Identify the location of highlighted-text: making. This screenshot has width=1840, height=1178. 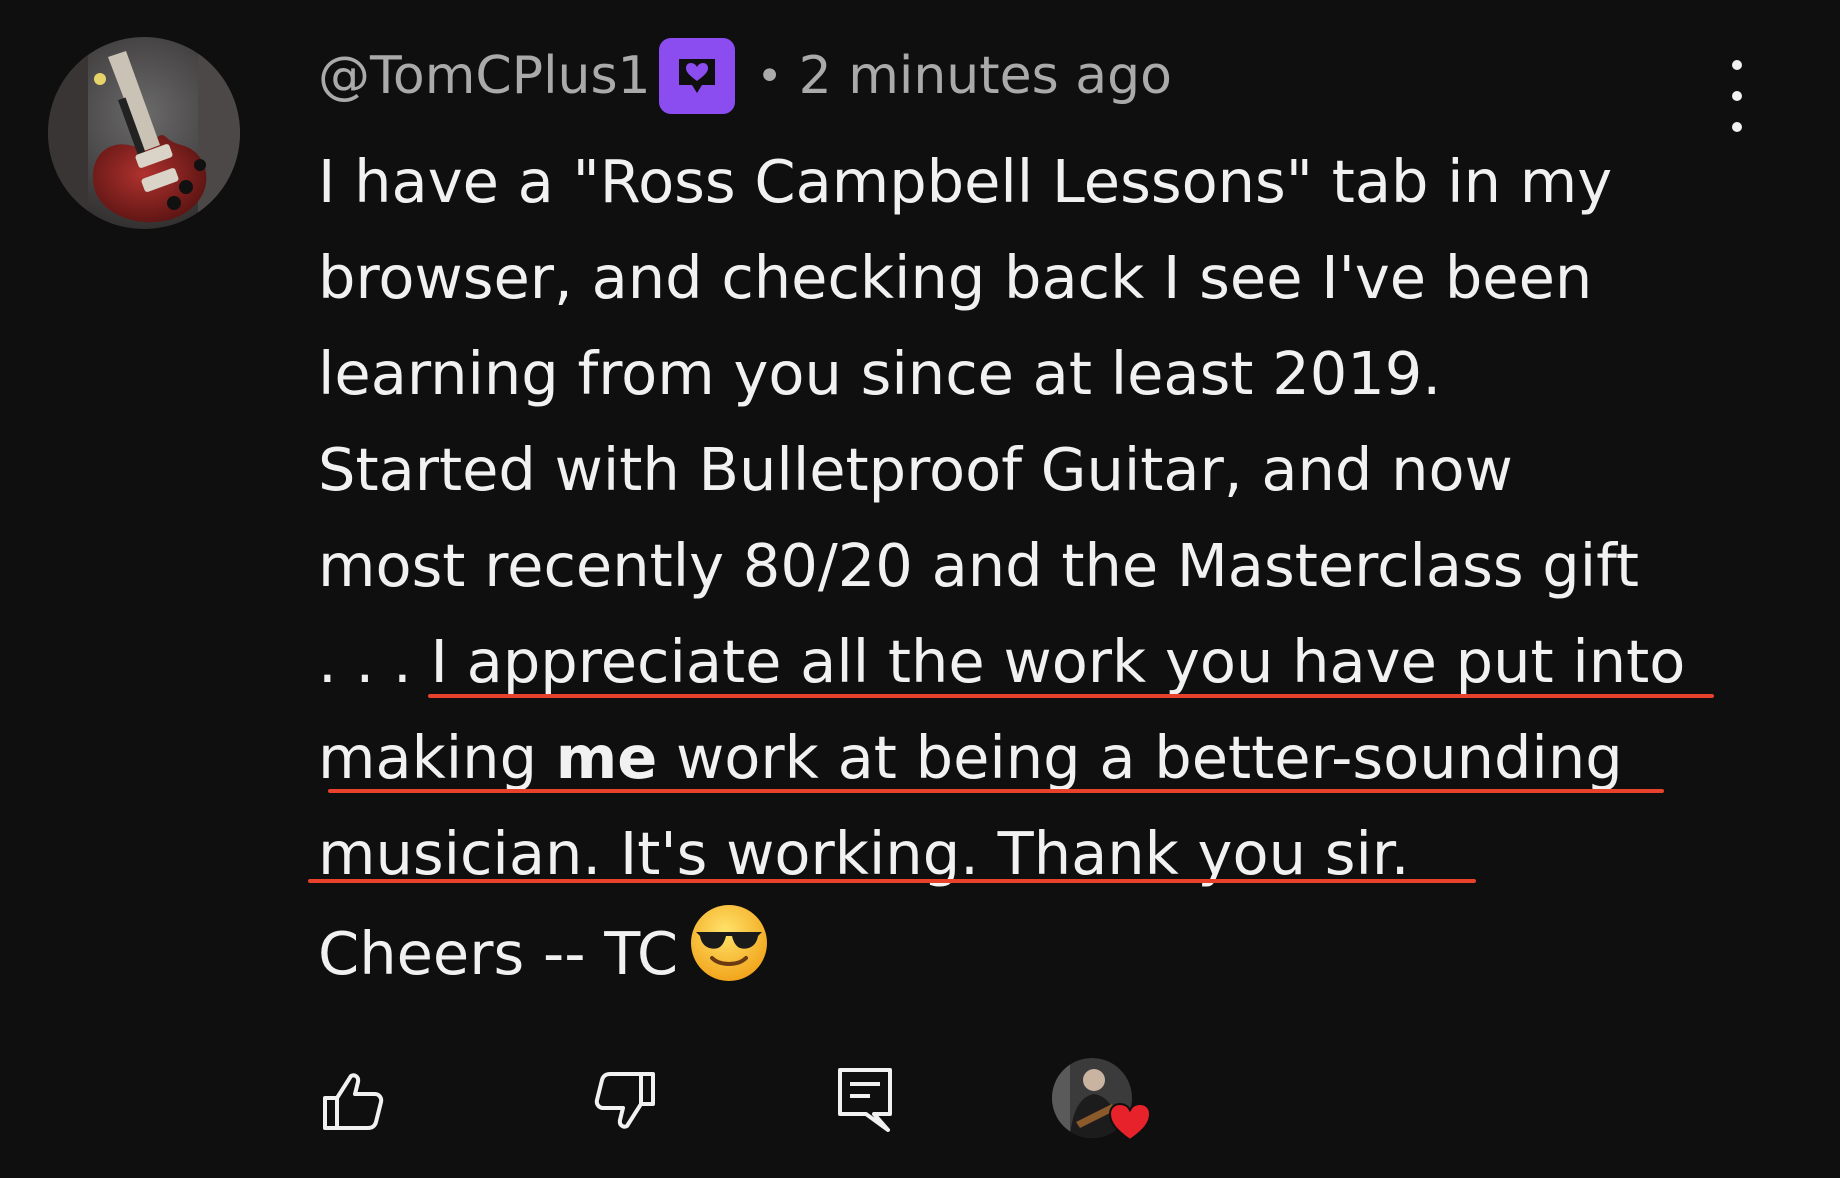
(437, 757).